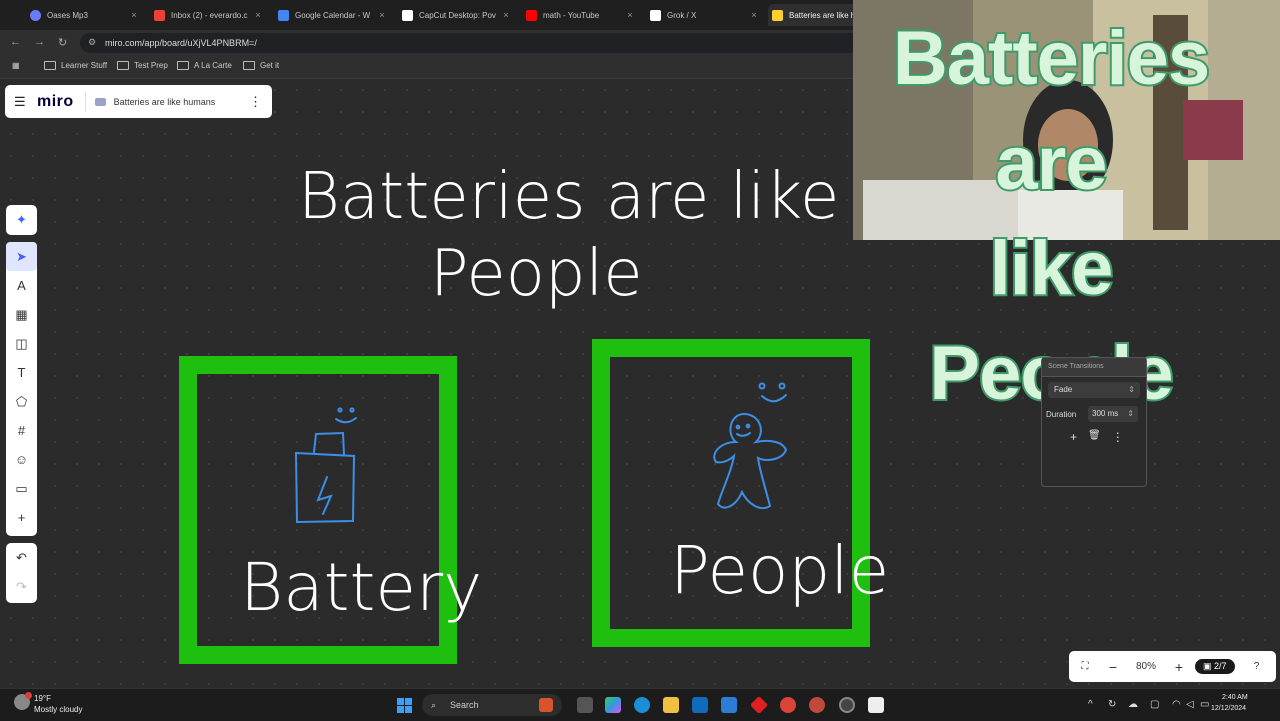  Describe the element at coordinates (613, 705) in the screenshot. I see `copilot-icon` at that location.